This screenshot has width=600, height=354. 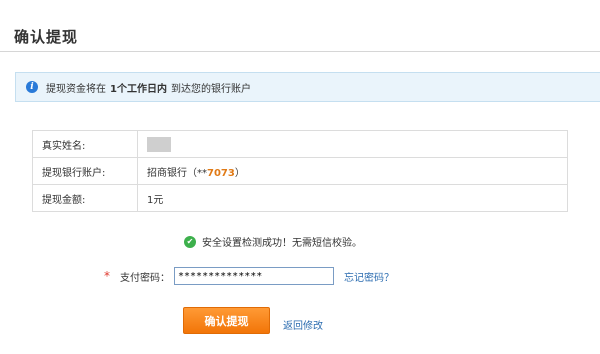 I want to click on forgot-password-link: 忘记密码？, so click(x=369, y=276).